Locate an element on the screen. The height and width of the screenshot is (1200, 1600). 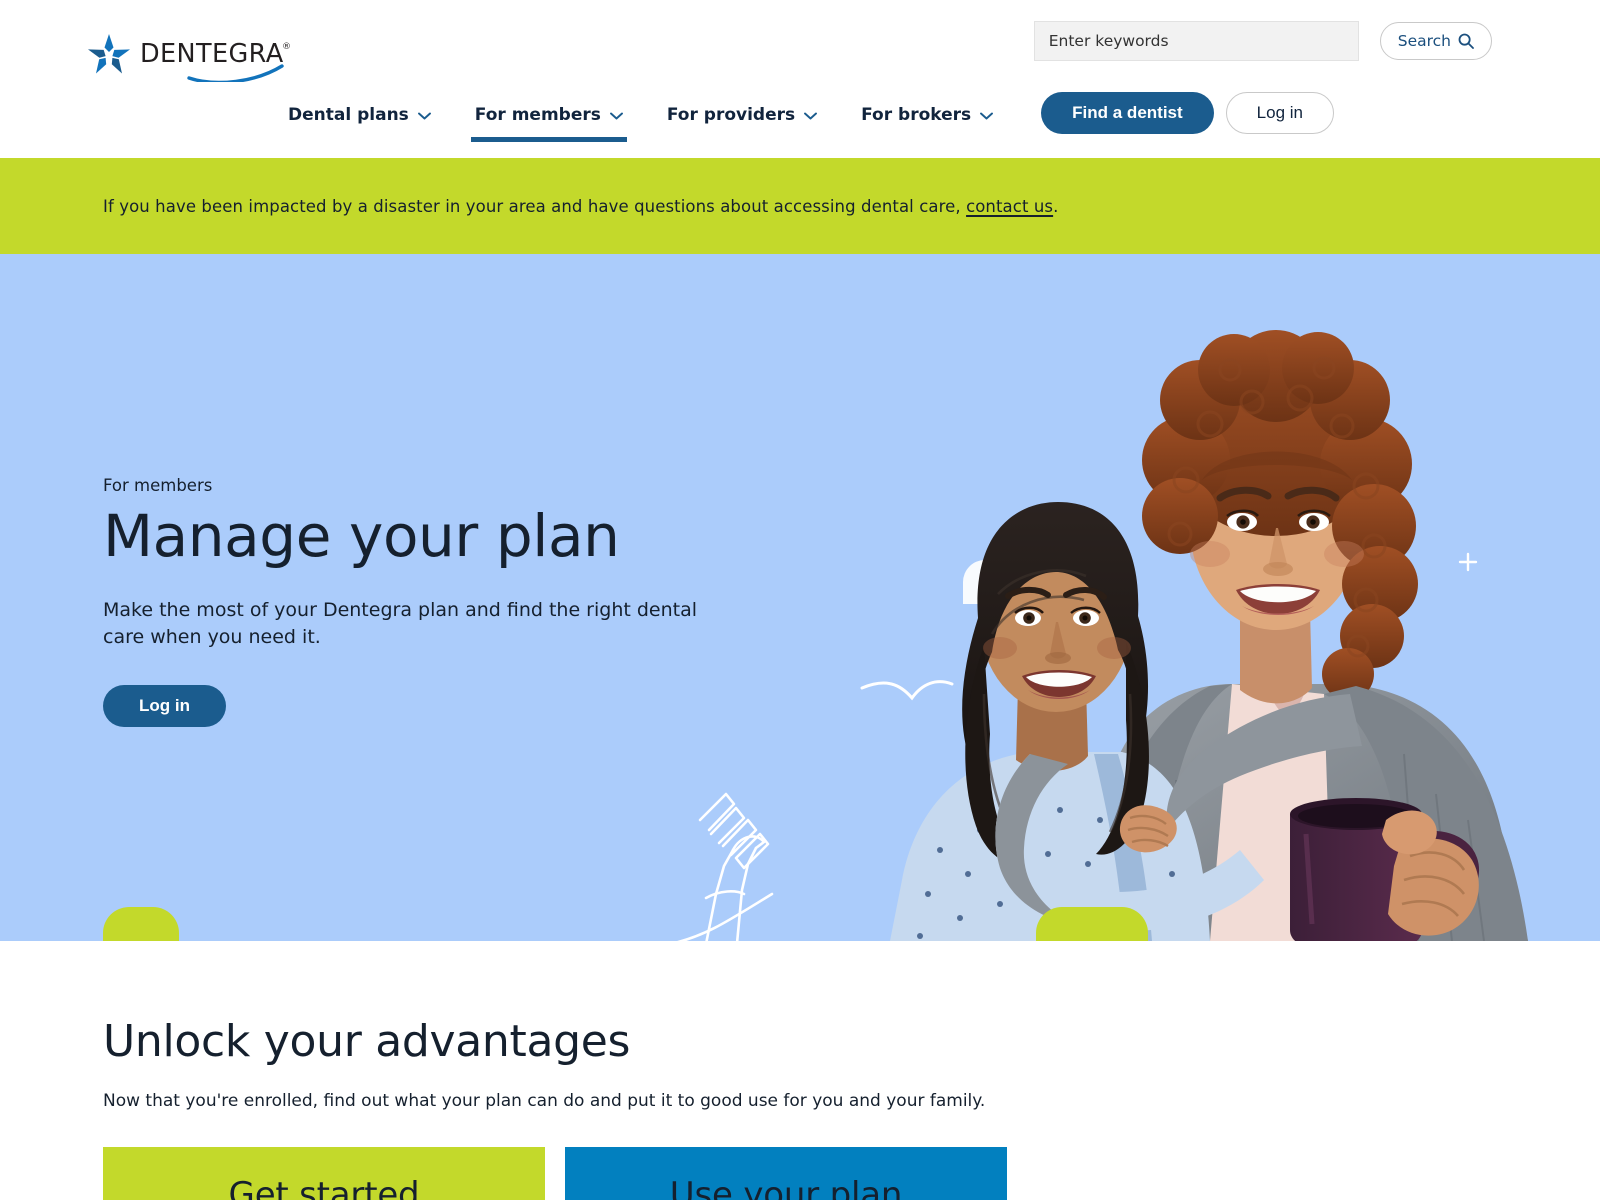
logo-svg: DENTEGRA ® is located at coordinates (189, 59).